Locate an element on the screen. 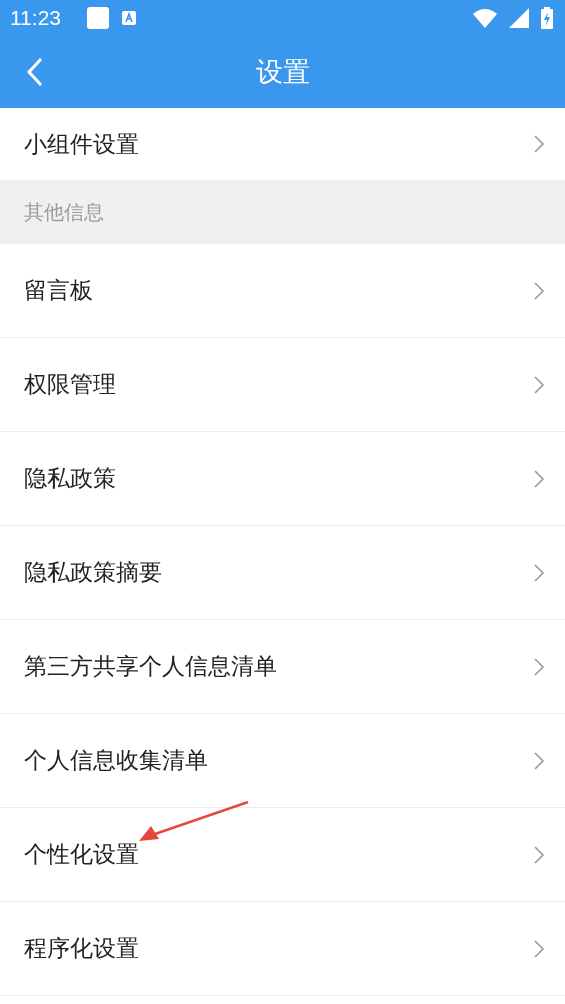 The width and height of the screenshot is (565, 1004). settings-item: 小组件设置 is located at coordinates (282, 144).